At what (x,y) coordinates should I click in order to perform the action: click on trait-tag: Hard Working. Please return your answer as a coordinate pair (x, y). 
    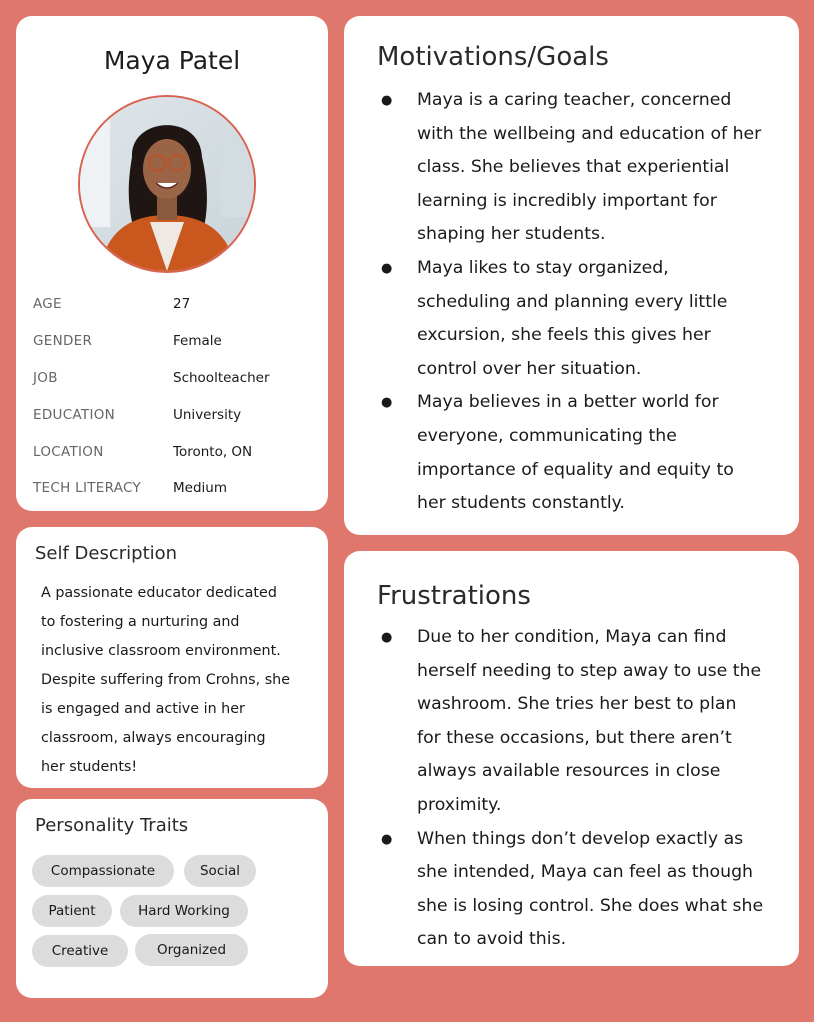
    Looking at the image, I should click on (184, 911).